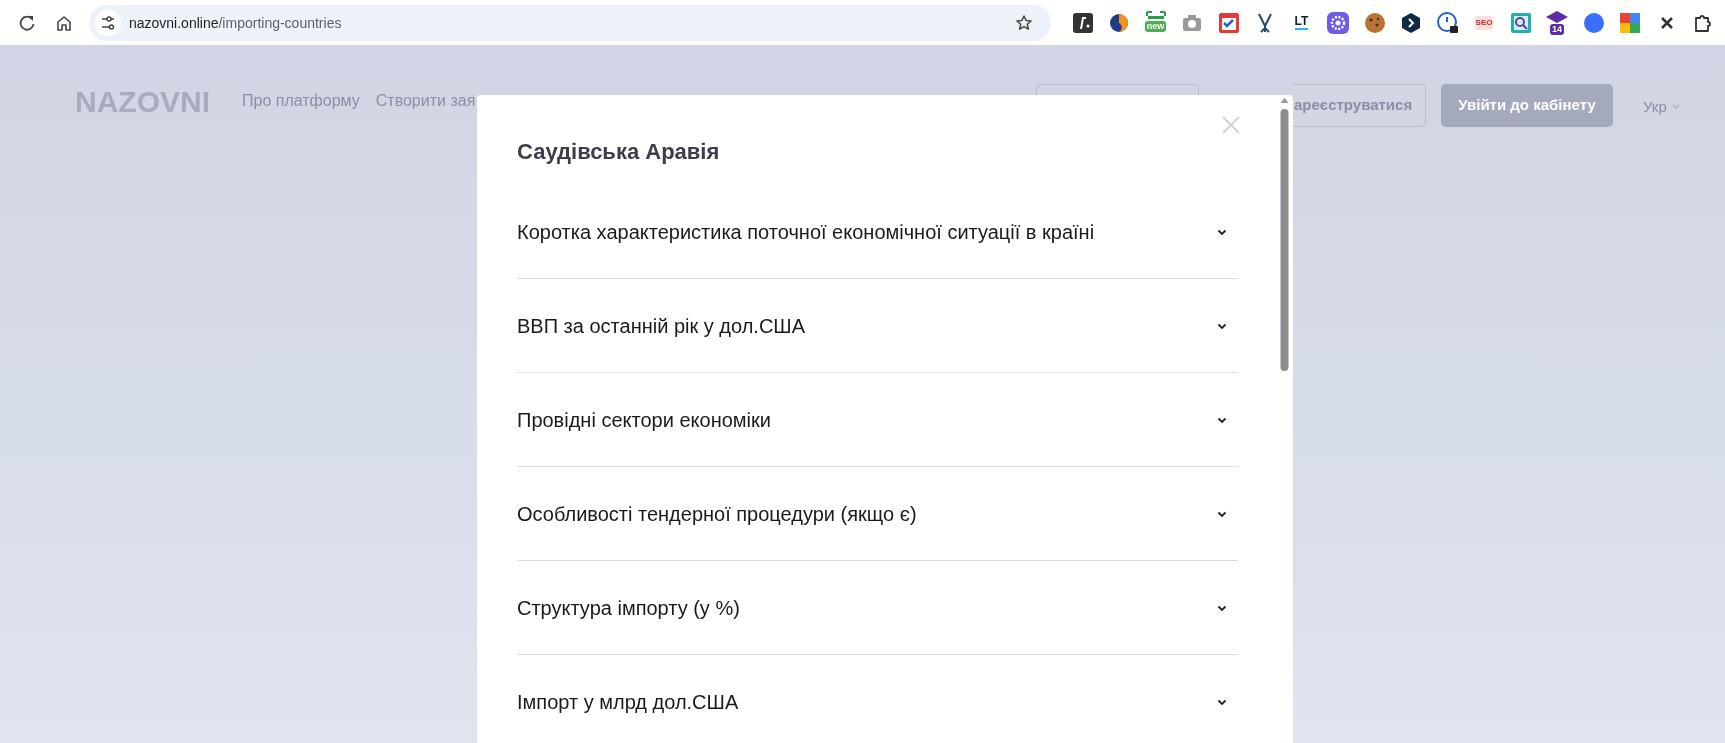 Image resolution: width=1725 pixels, height=743 pixels. I want to click on home-icon, so click(64, 22).